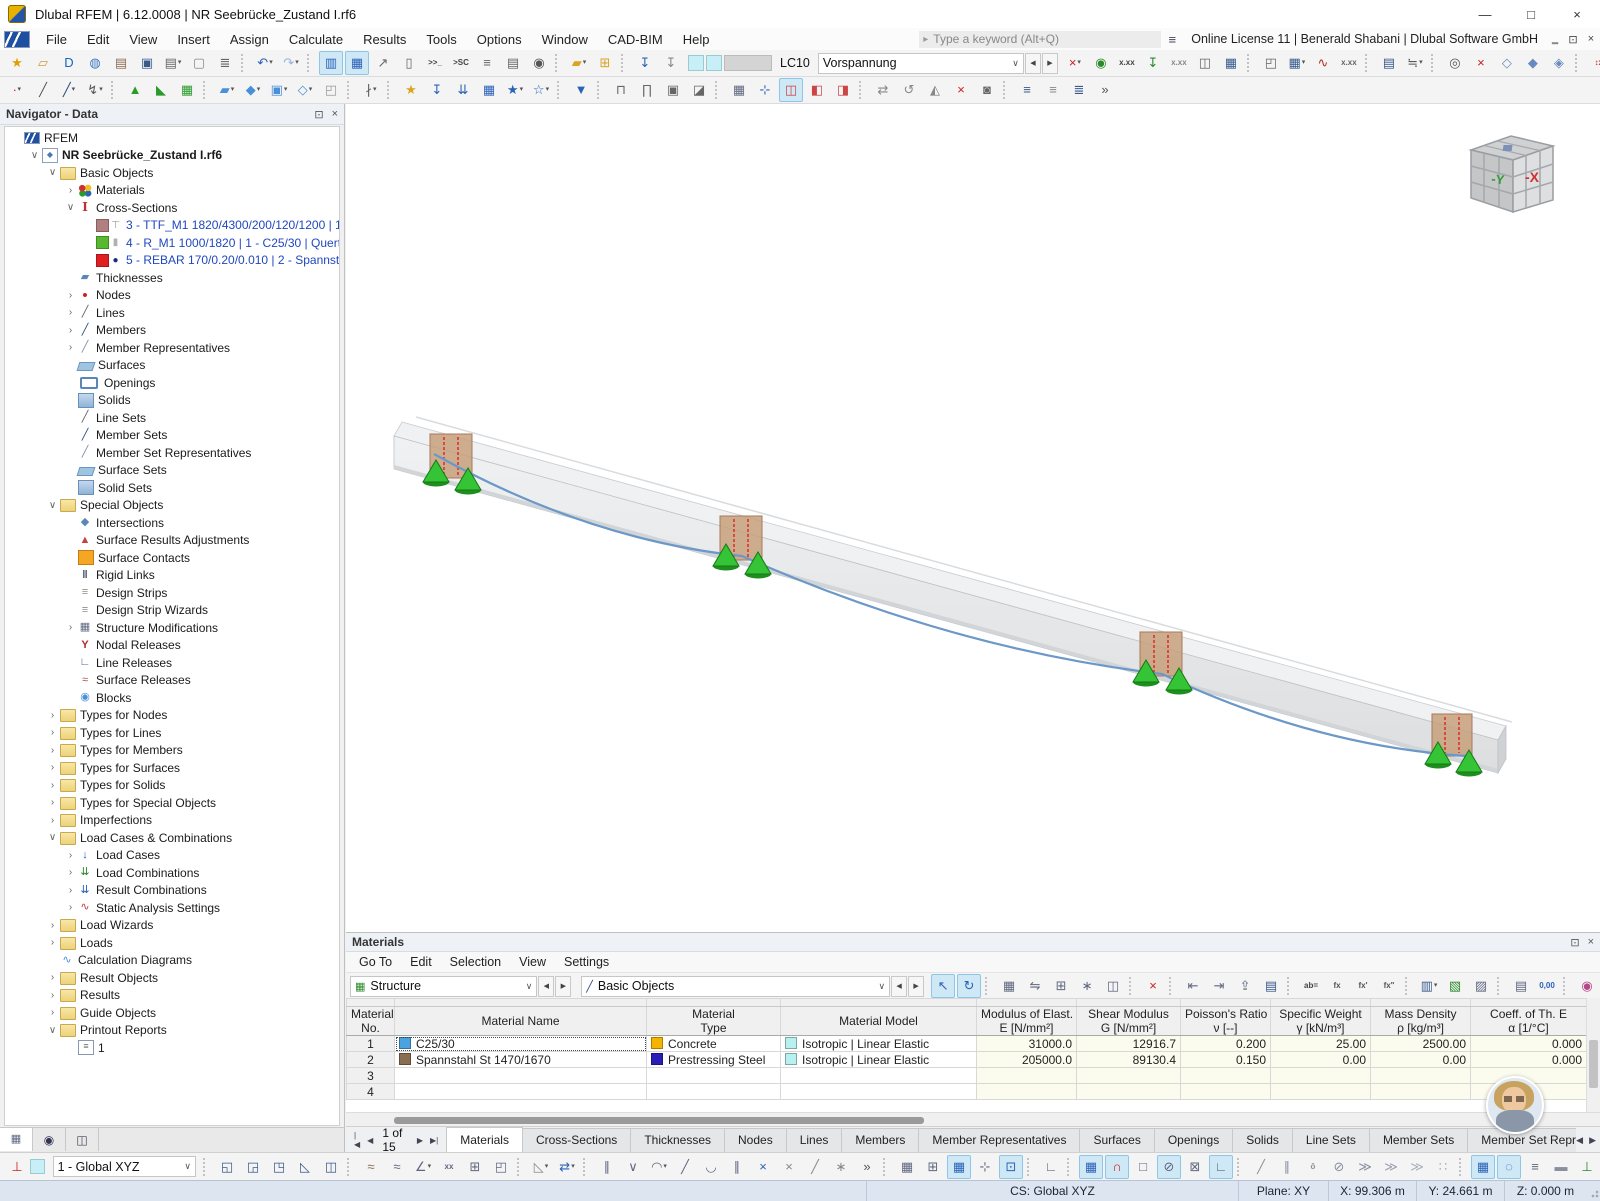 This screenshot has width=1600, height=1201. I want to click on tree-item-line-releases: Line Releases, so click(172, 663).